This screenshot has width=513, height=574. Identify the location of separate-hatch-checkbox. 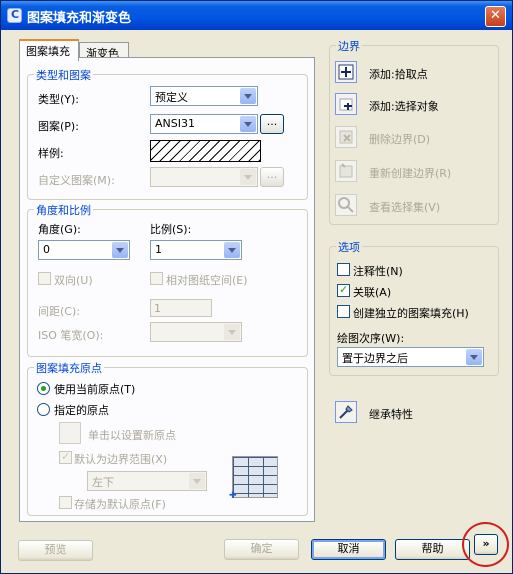
(343, 311).